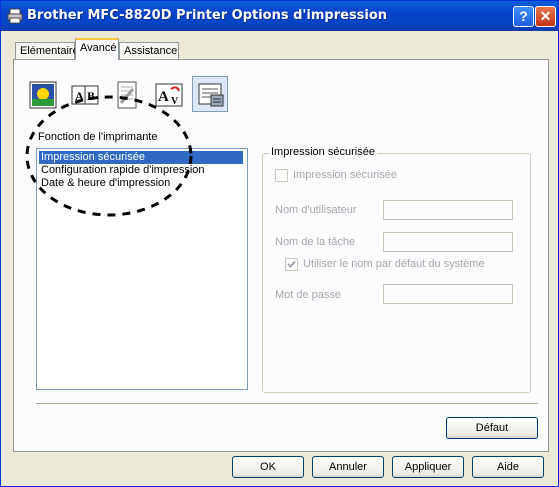  I want to click on apply-button: Appliquer, so click(428, 467).